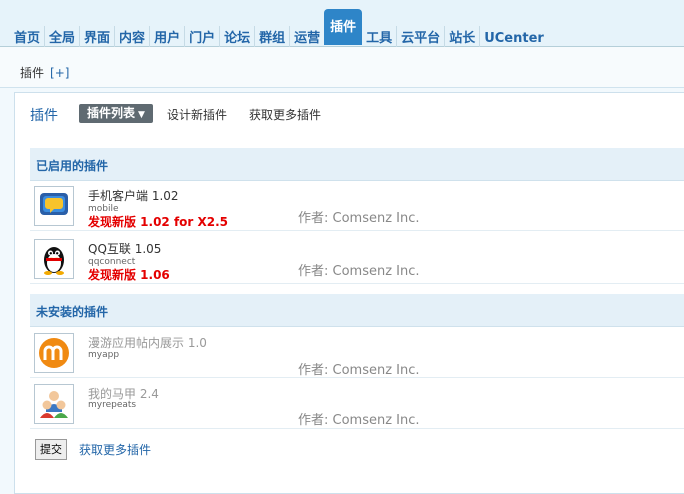 This screenshot has height=494, width=684. What do you see at coordinates (133, 195) in the screenshot?
I see `plugin-name: 手机客户端 1.02` at bounding box center [133, 195].